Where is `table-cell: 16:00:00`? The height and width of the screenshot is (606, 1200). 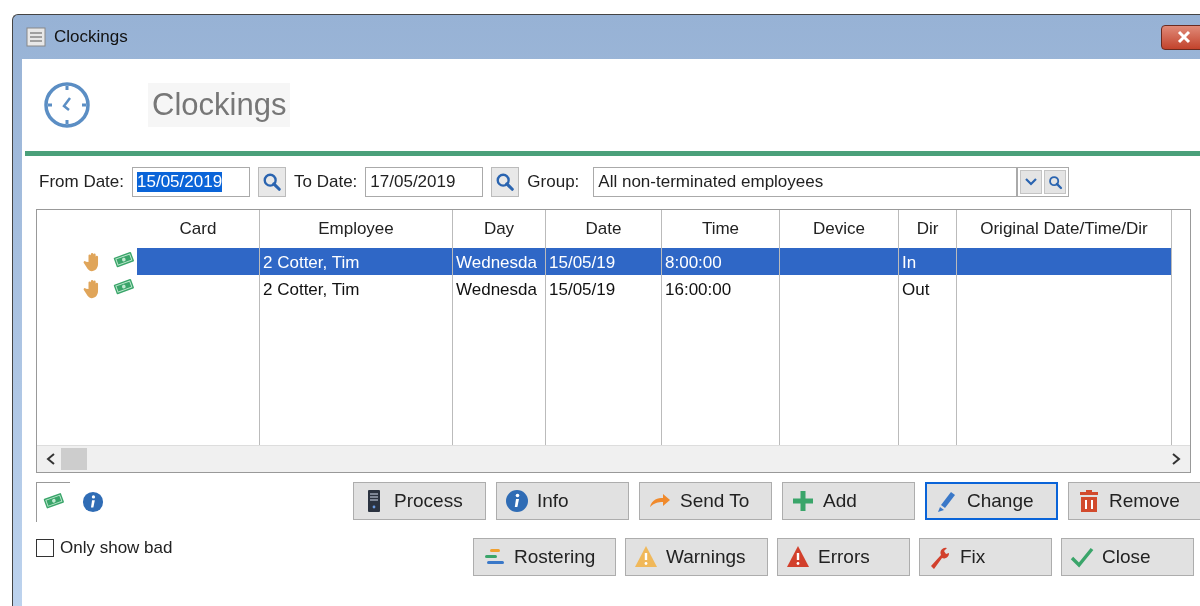
table-cell: 16:00:00 is located at coordinates (721, 288).